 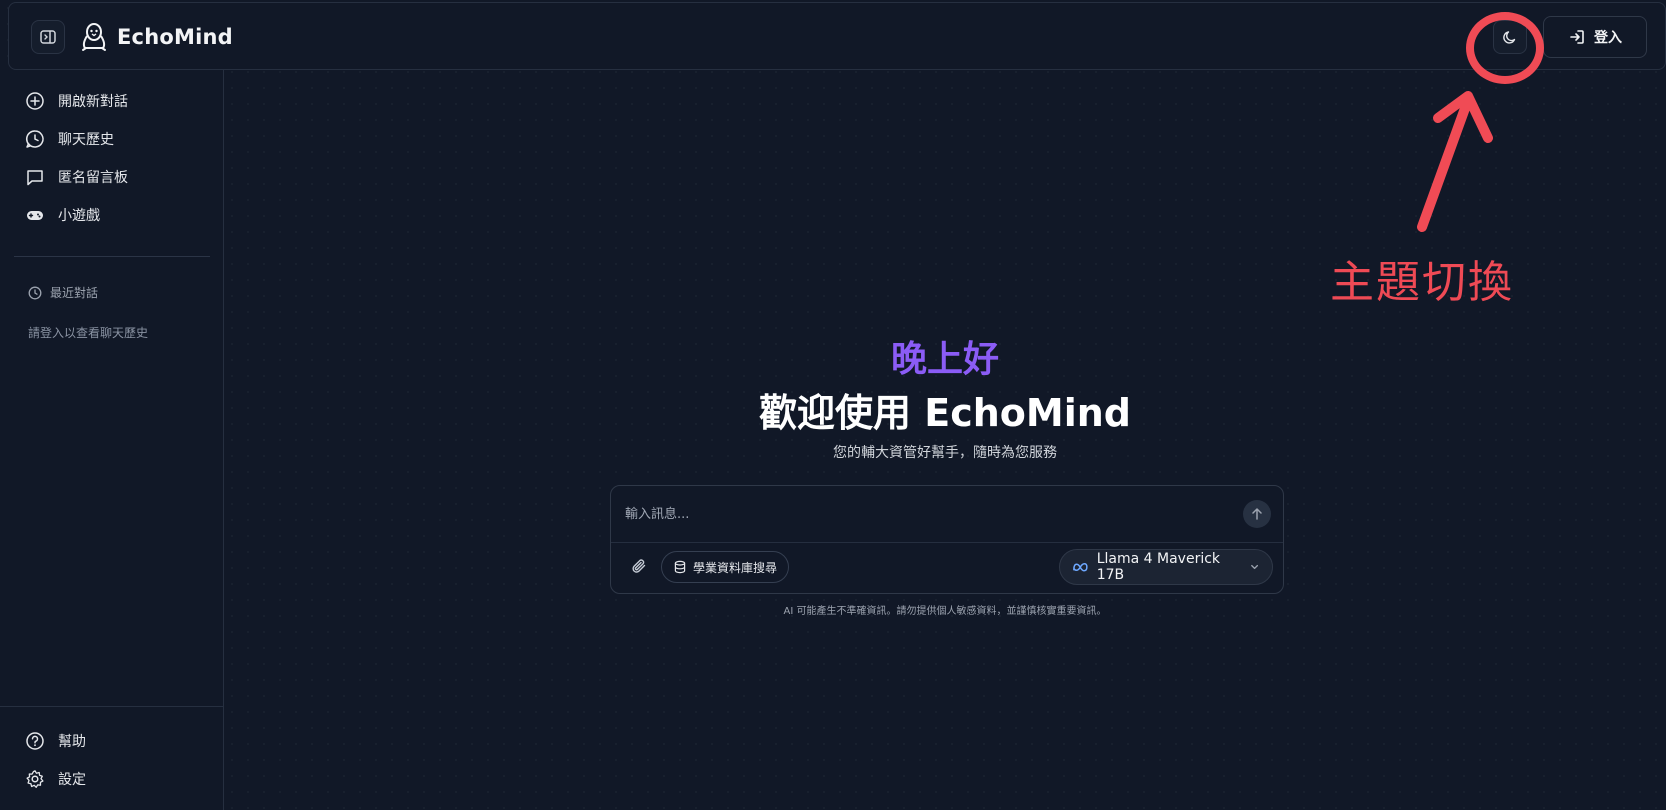 I want to click on logo: EchoMind, so click(x=156, y=37).